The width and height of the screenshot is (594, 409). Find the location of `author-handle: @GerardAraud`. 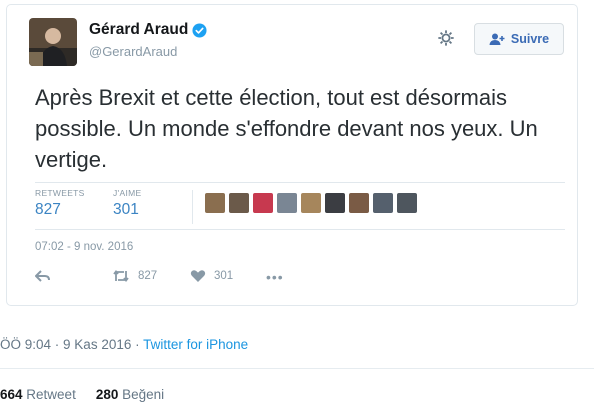

author-handle: @GerardAraud is located at coordinates (133, 51).